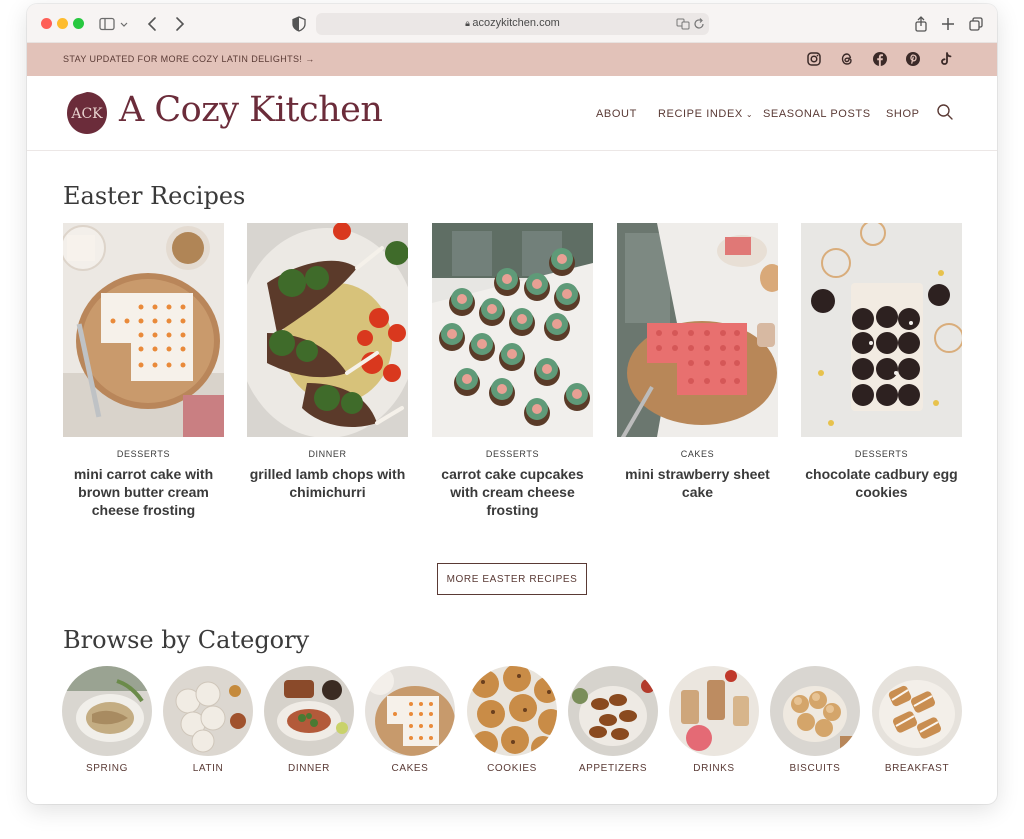 This screenshot has width=1024, height=839. What do you see at coordinates (945, 112) in the screenshot?
I see `search-icon` at bounding box center [945, 112].